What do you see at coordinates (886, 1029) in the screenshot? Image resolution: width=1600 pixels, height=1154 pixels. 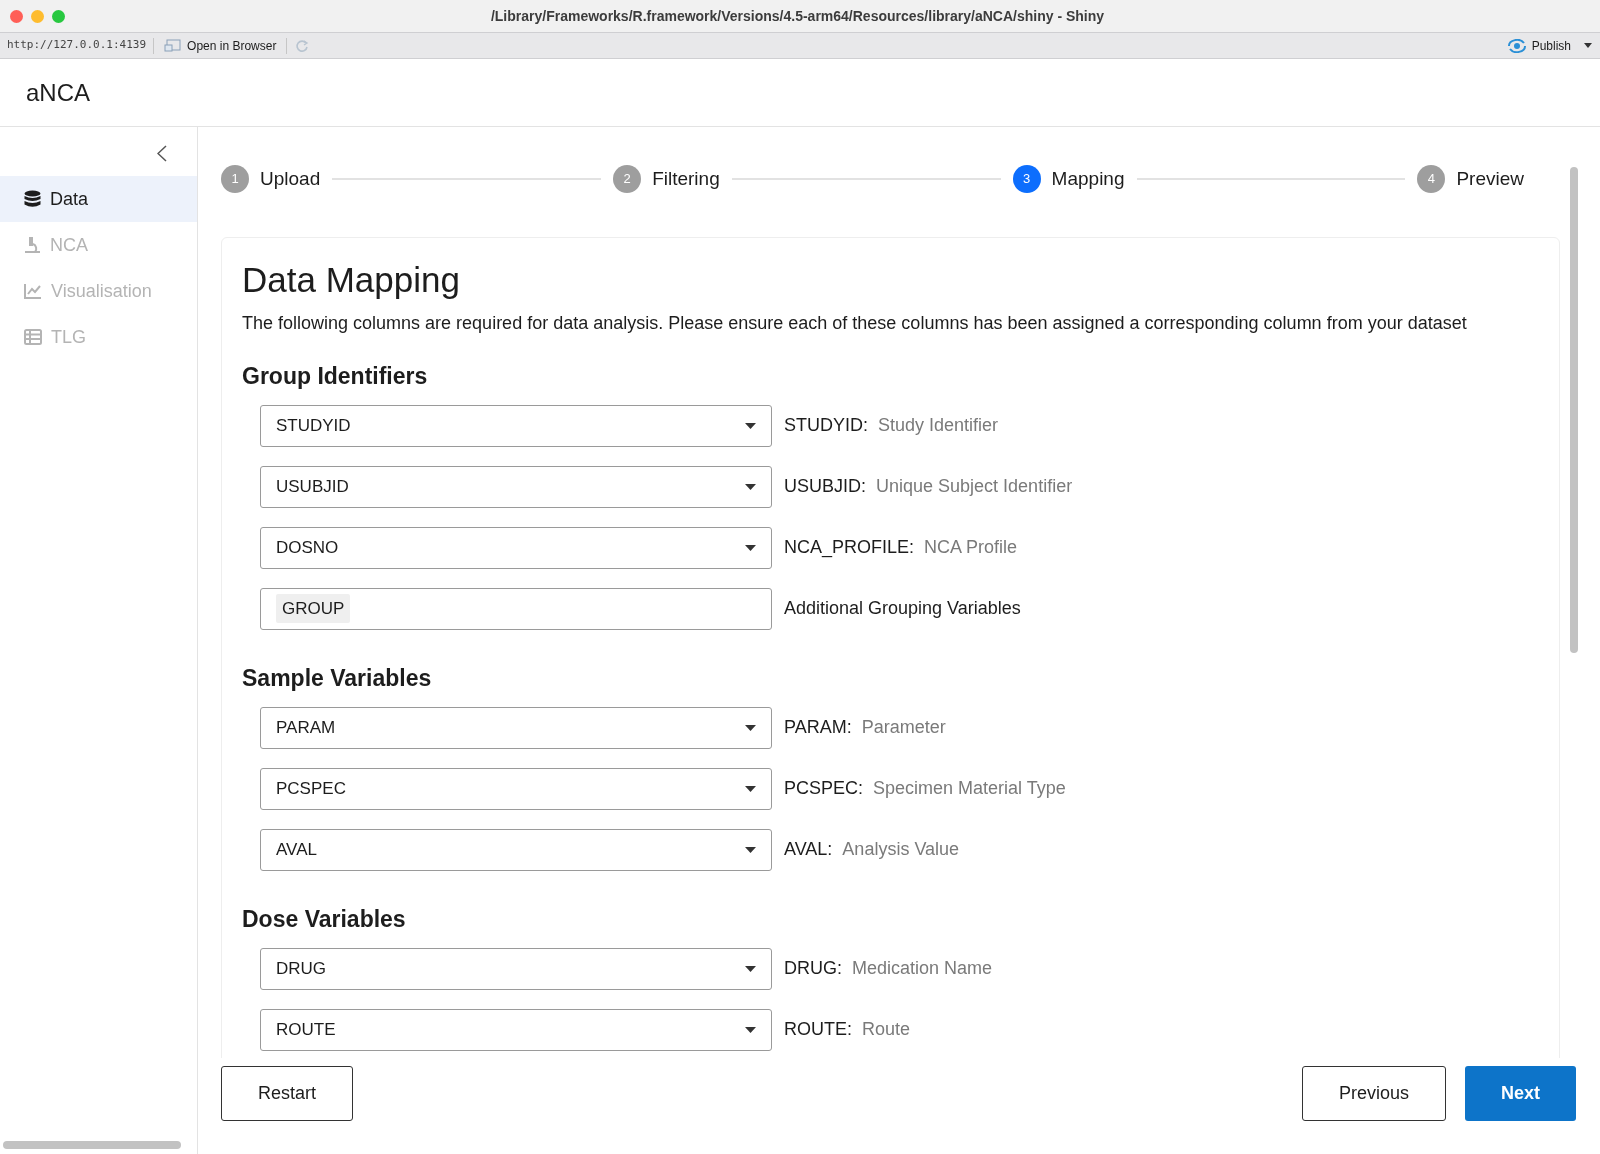 I see `field-description: Route` at bounding box center [886, 1029].